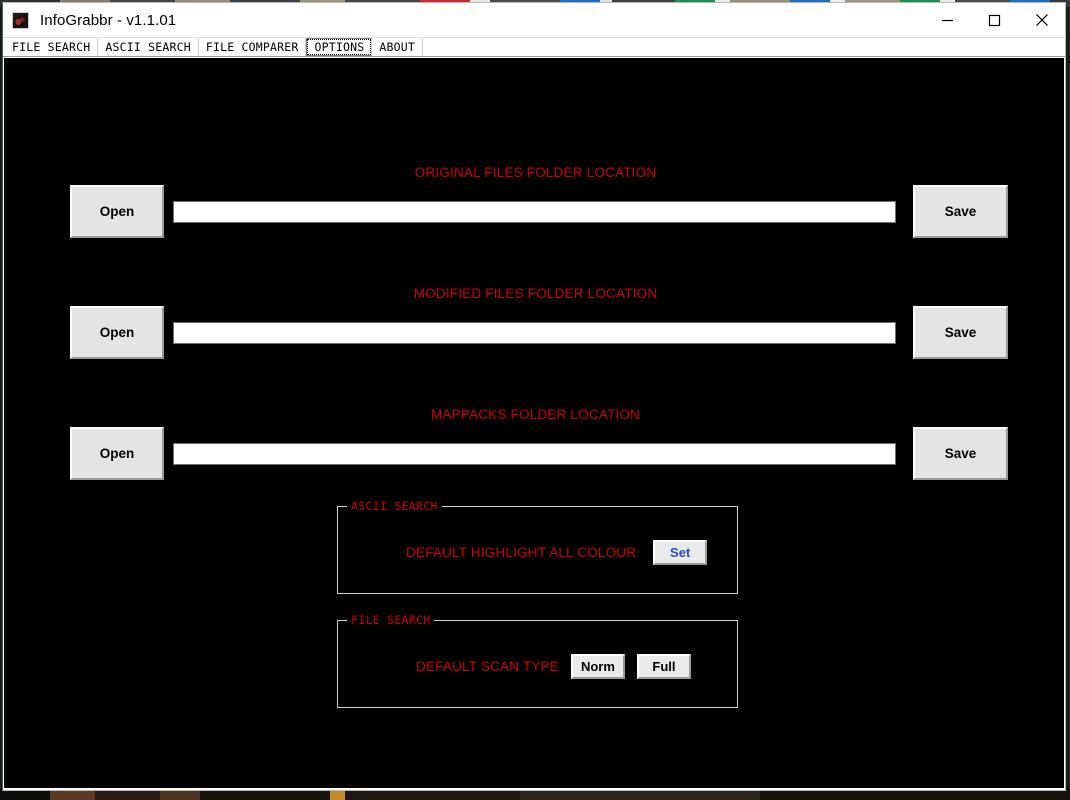 The width and height of the screenshot is (1070, 800). I want to click on original-files-row: ORIGINAL FILES FOLDER LOCATION Open Save, so click(535, 204).